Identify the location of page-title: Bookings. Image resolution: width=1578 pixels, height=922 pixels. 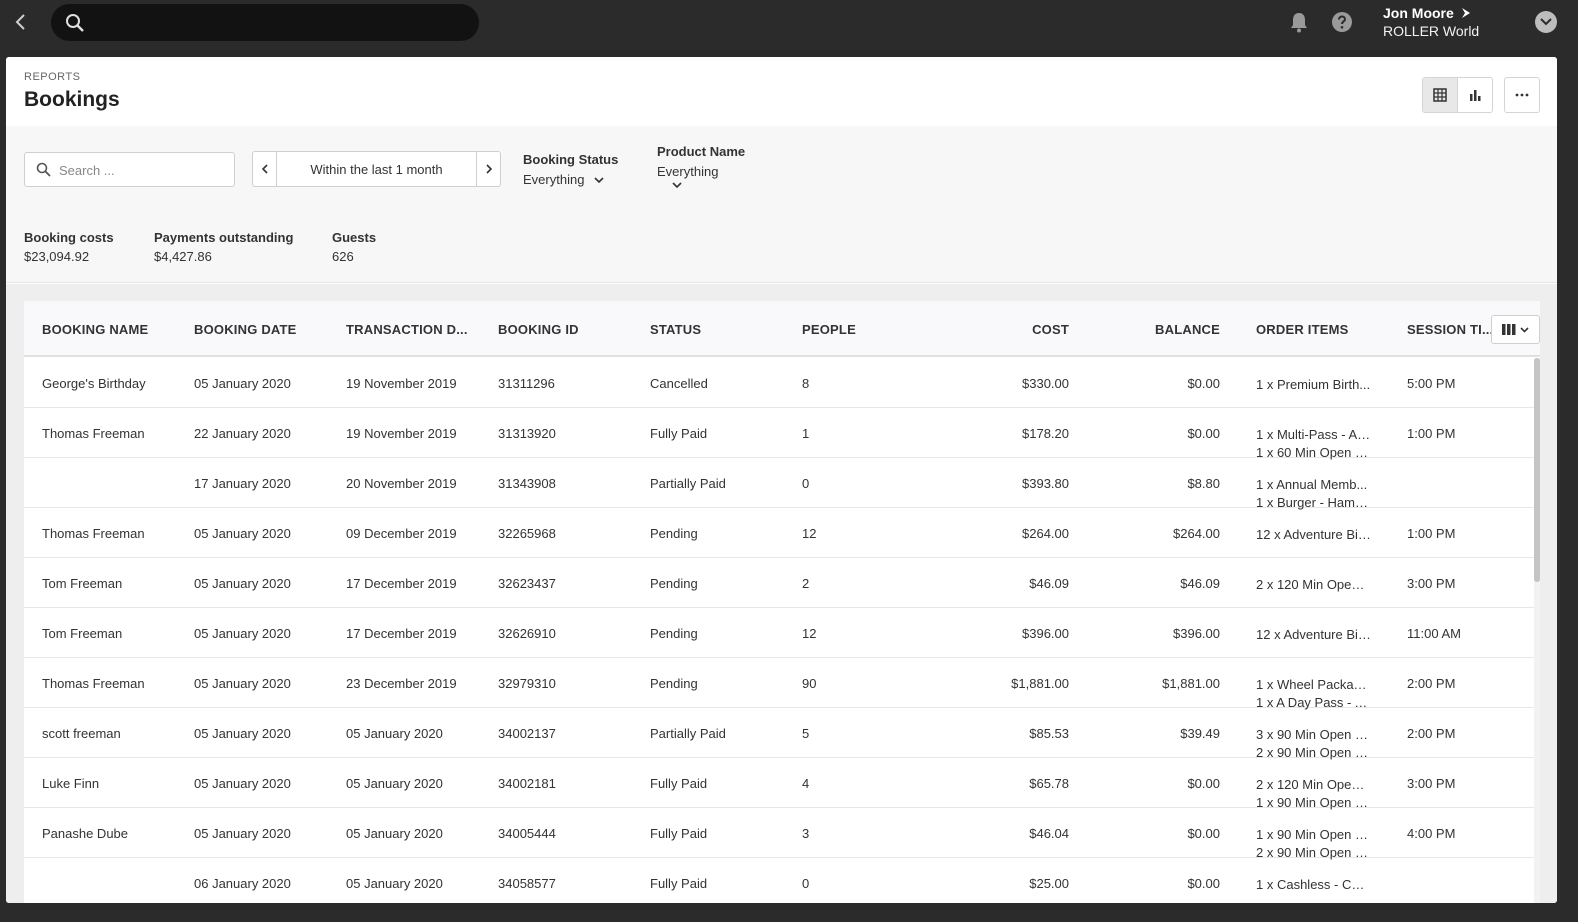
(72, 99).